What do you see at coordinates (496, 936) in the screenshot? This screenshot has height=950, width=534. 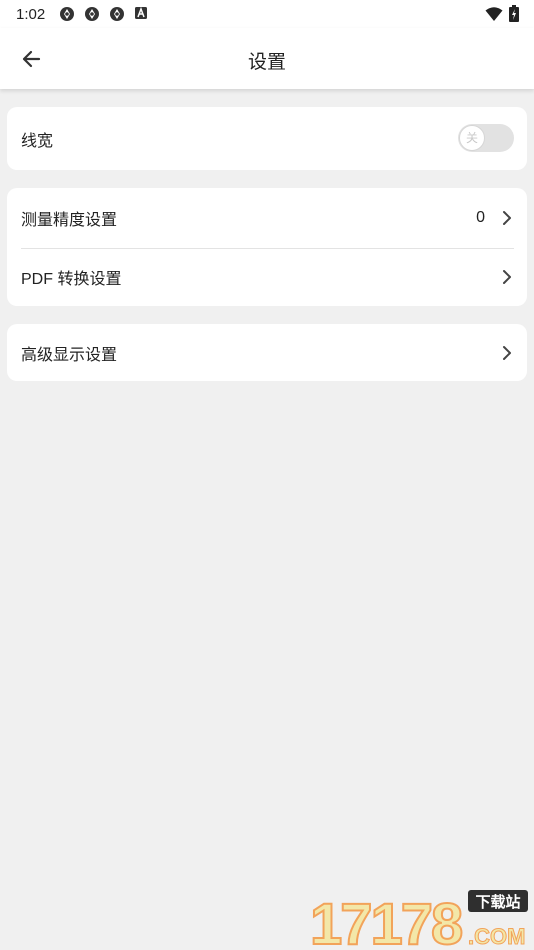 I see `watermark-tld: .COM` at bounding box center [496, 936].